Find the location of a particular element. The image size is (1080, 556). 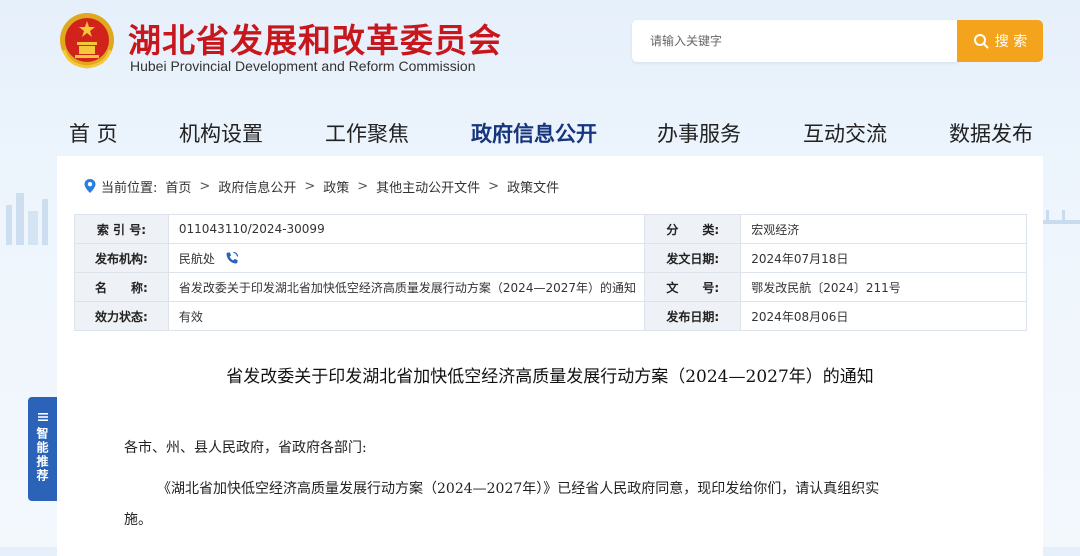

issue-date-label: 发文日期: is located at coordinates (693, 258).